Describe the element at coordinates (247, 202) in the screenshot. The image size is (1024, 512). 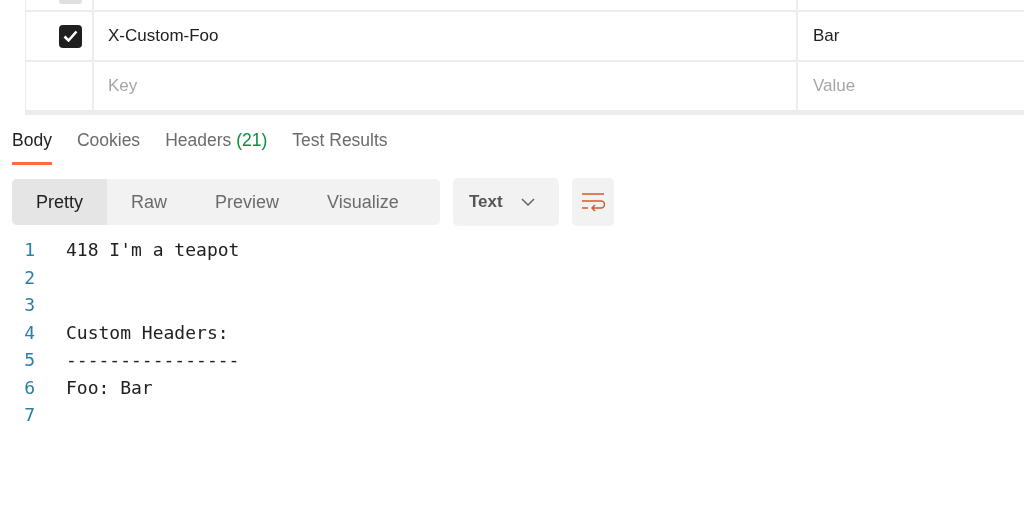
I see `view-mode-tab: Preview` at that location.